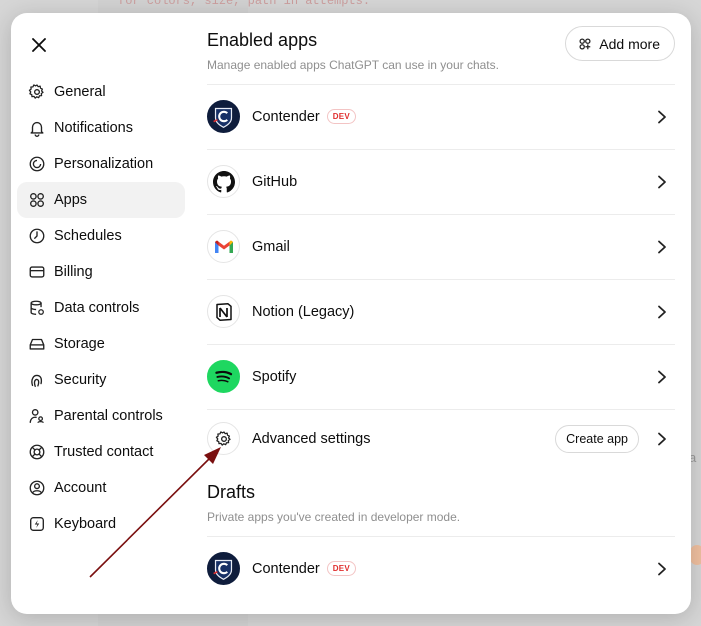 The image size is (701, 626). I want to click on personalization-icon, so click(37, 164).